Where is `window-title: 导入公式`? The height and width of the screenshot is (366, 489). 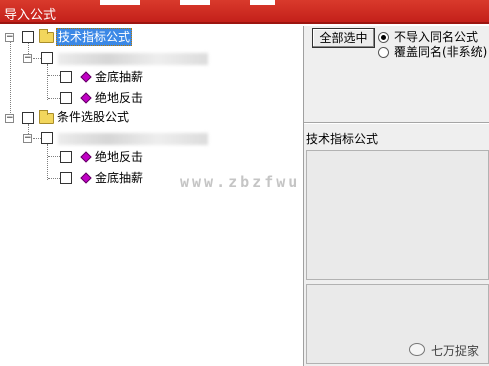 window-title: 导入公式 is located at coordinates (30, 15).